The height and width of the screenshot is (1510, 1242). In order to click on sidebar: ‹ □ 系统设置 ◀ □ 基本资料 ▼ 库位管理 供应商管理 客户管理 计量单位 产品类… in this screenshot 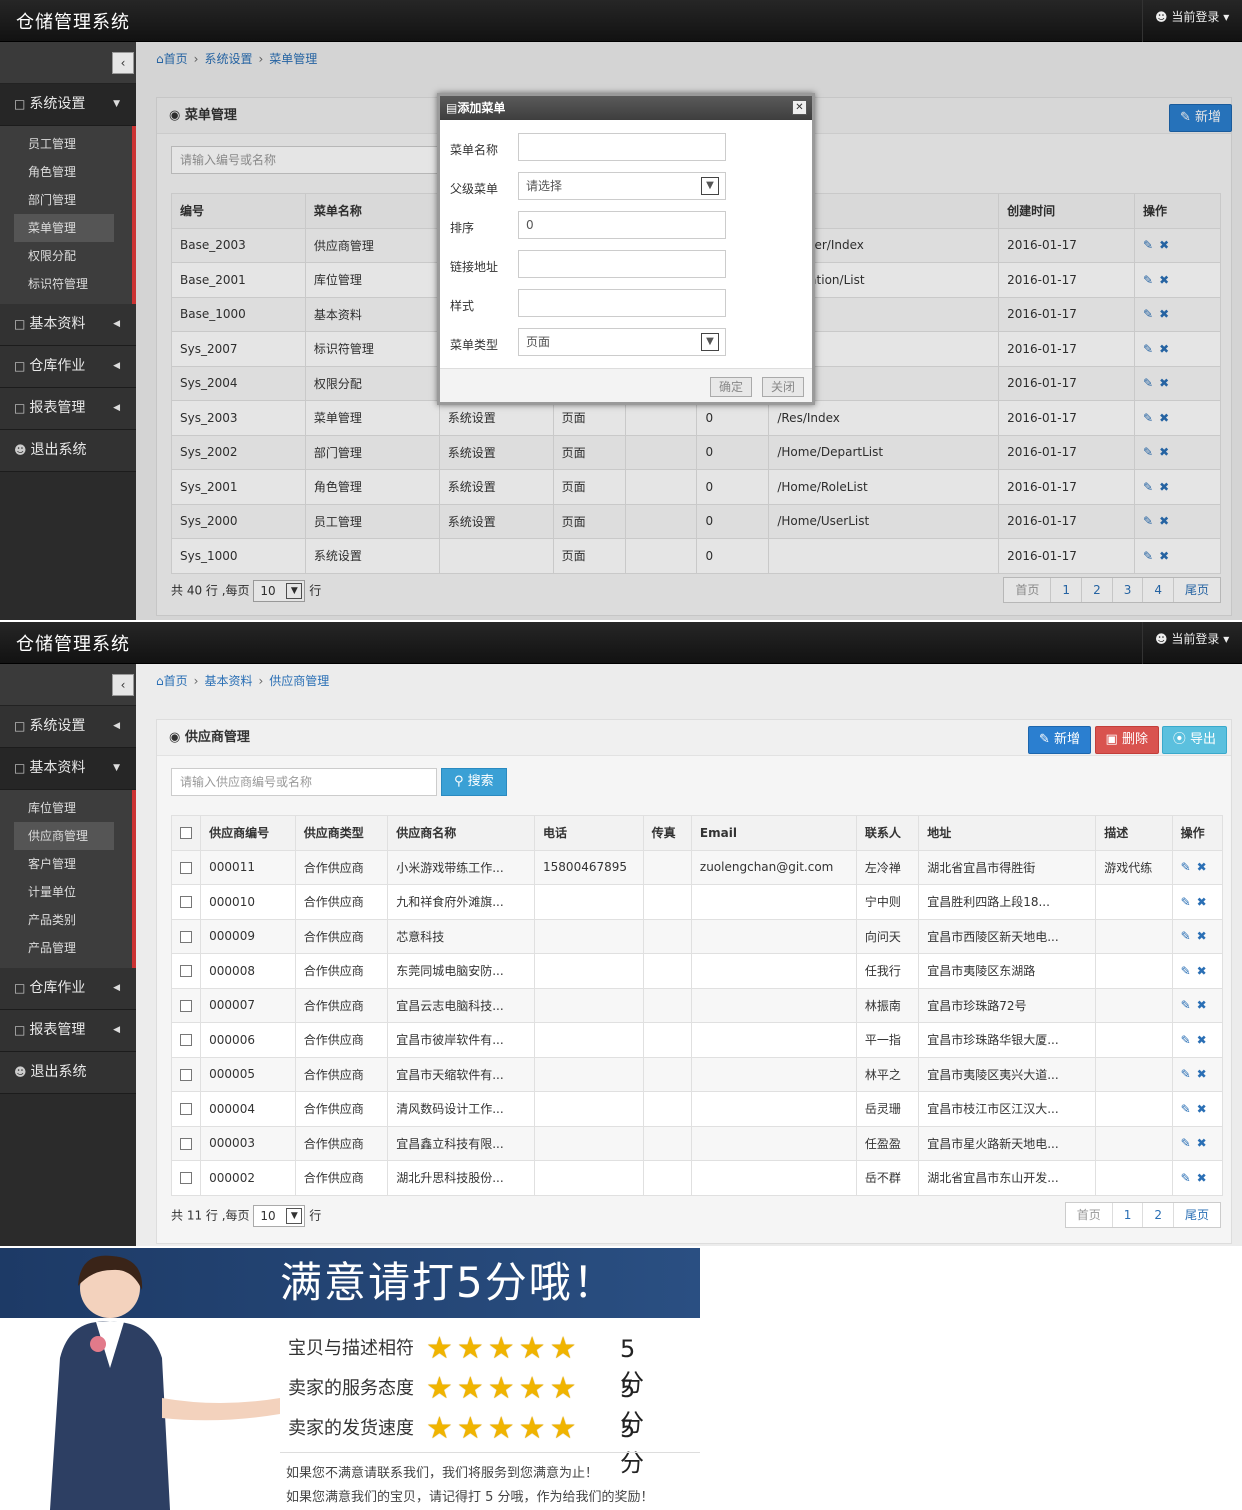, I will do `click(68, 955)`.